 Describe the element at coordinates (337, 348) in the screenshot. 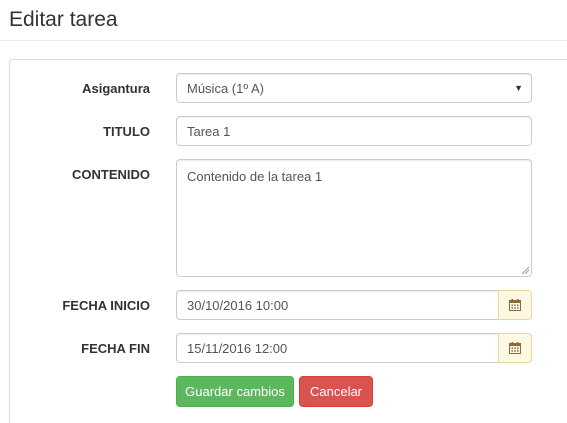

I see `end-date-input: 15/11/2016 12:00` at that location.